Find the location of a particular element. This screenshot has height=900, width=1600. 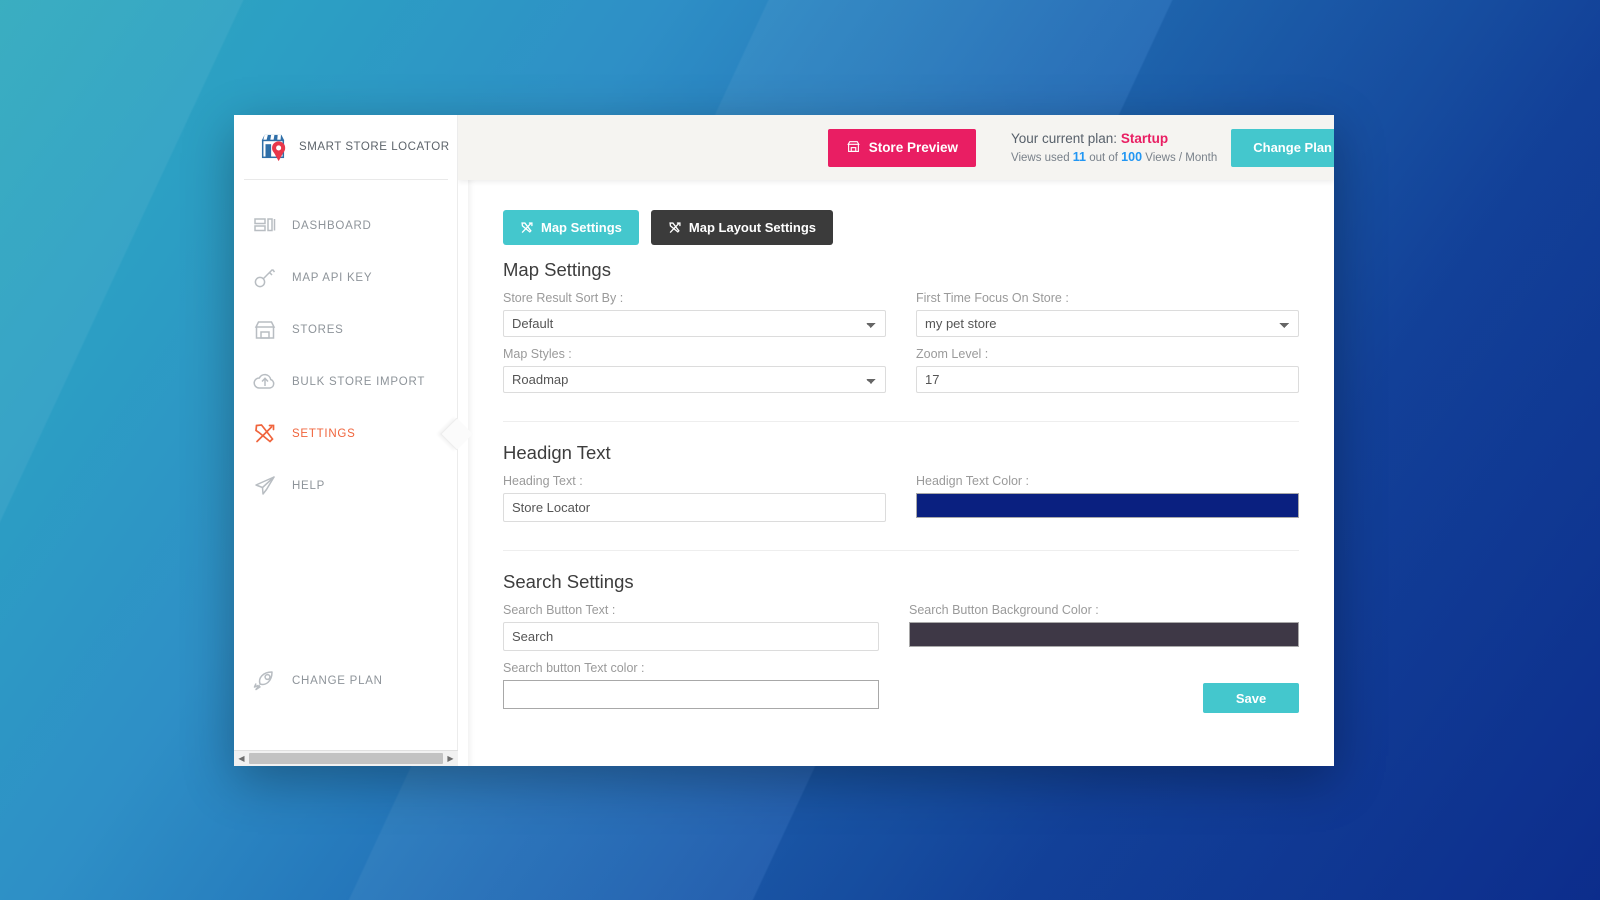

field-label: First Time Focus On Store : is located at coordinates (992, 298).